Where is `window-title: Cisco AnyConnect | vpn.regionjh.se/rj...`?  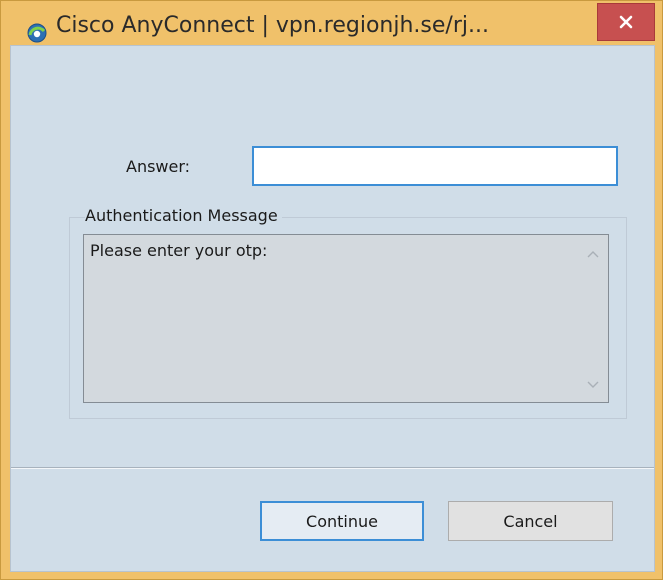 window-title: Cisco AnyConnect | vpn.regionjh.se/rj... is located at coordinates (272, 25).